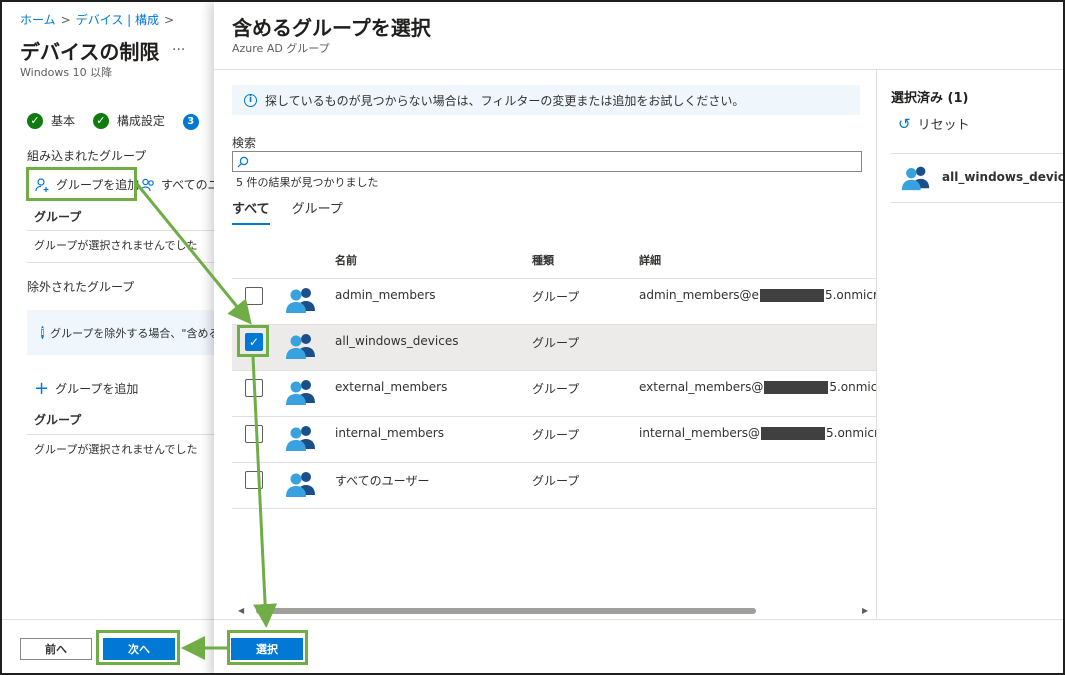 This screenshot has height=675, width=1065. I want to click on all-users-label: すべてのユー, so click(187, 185).